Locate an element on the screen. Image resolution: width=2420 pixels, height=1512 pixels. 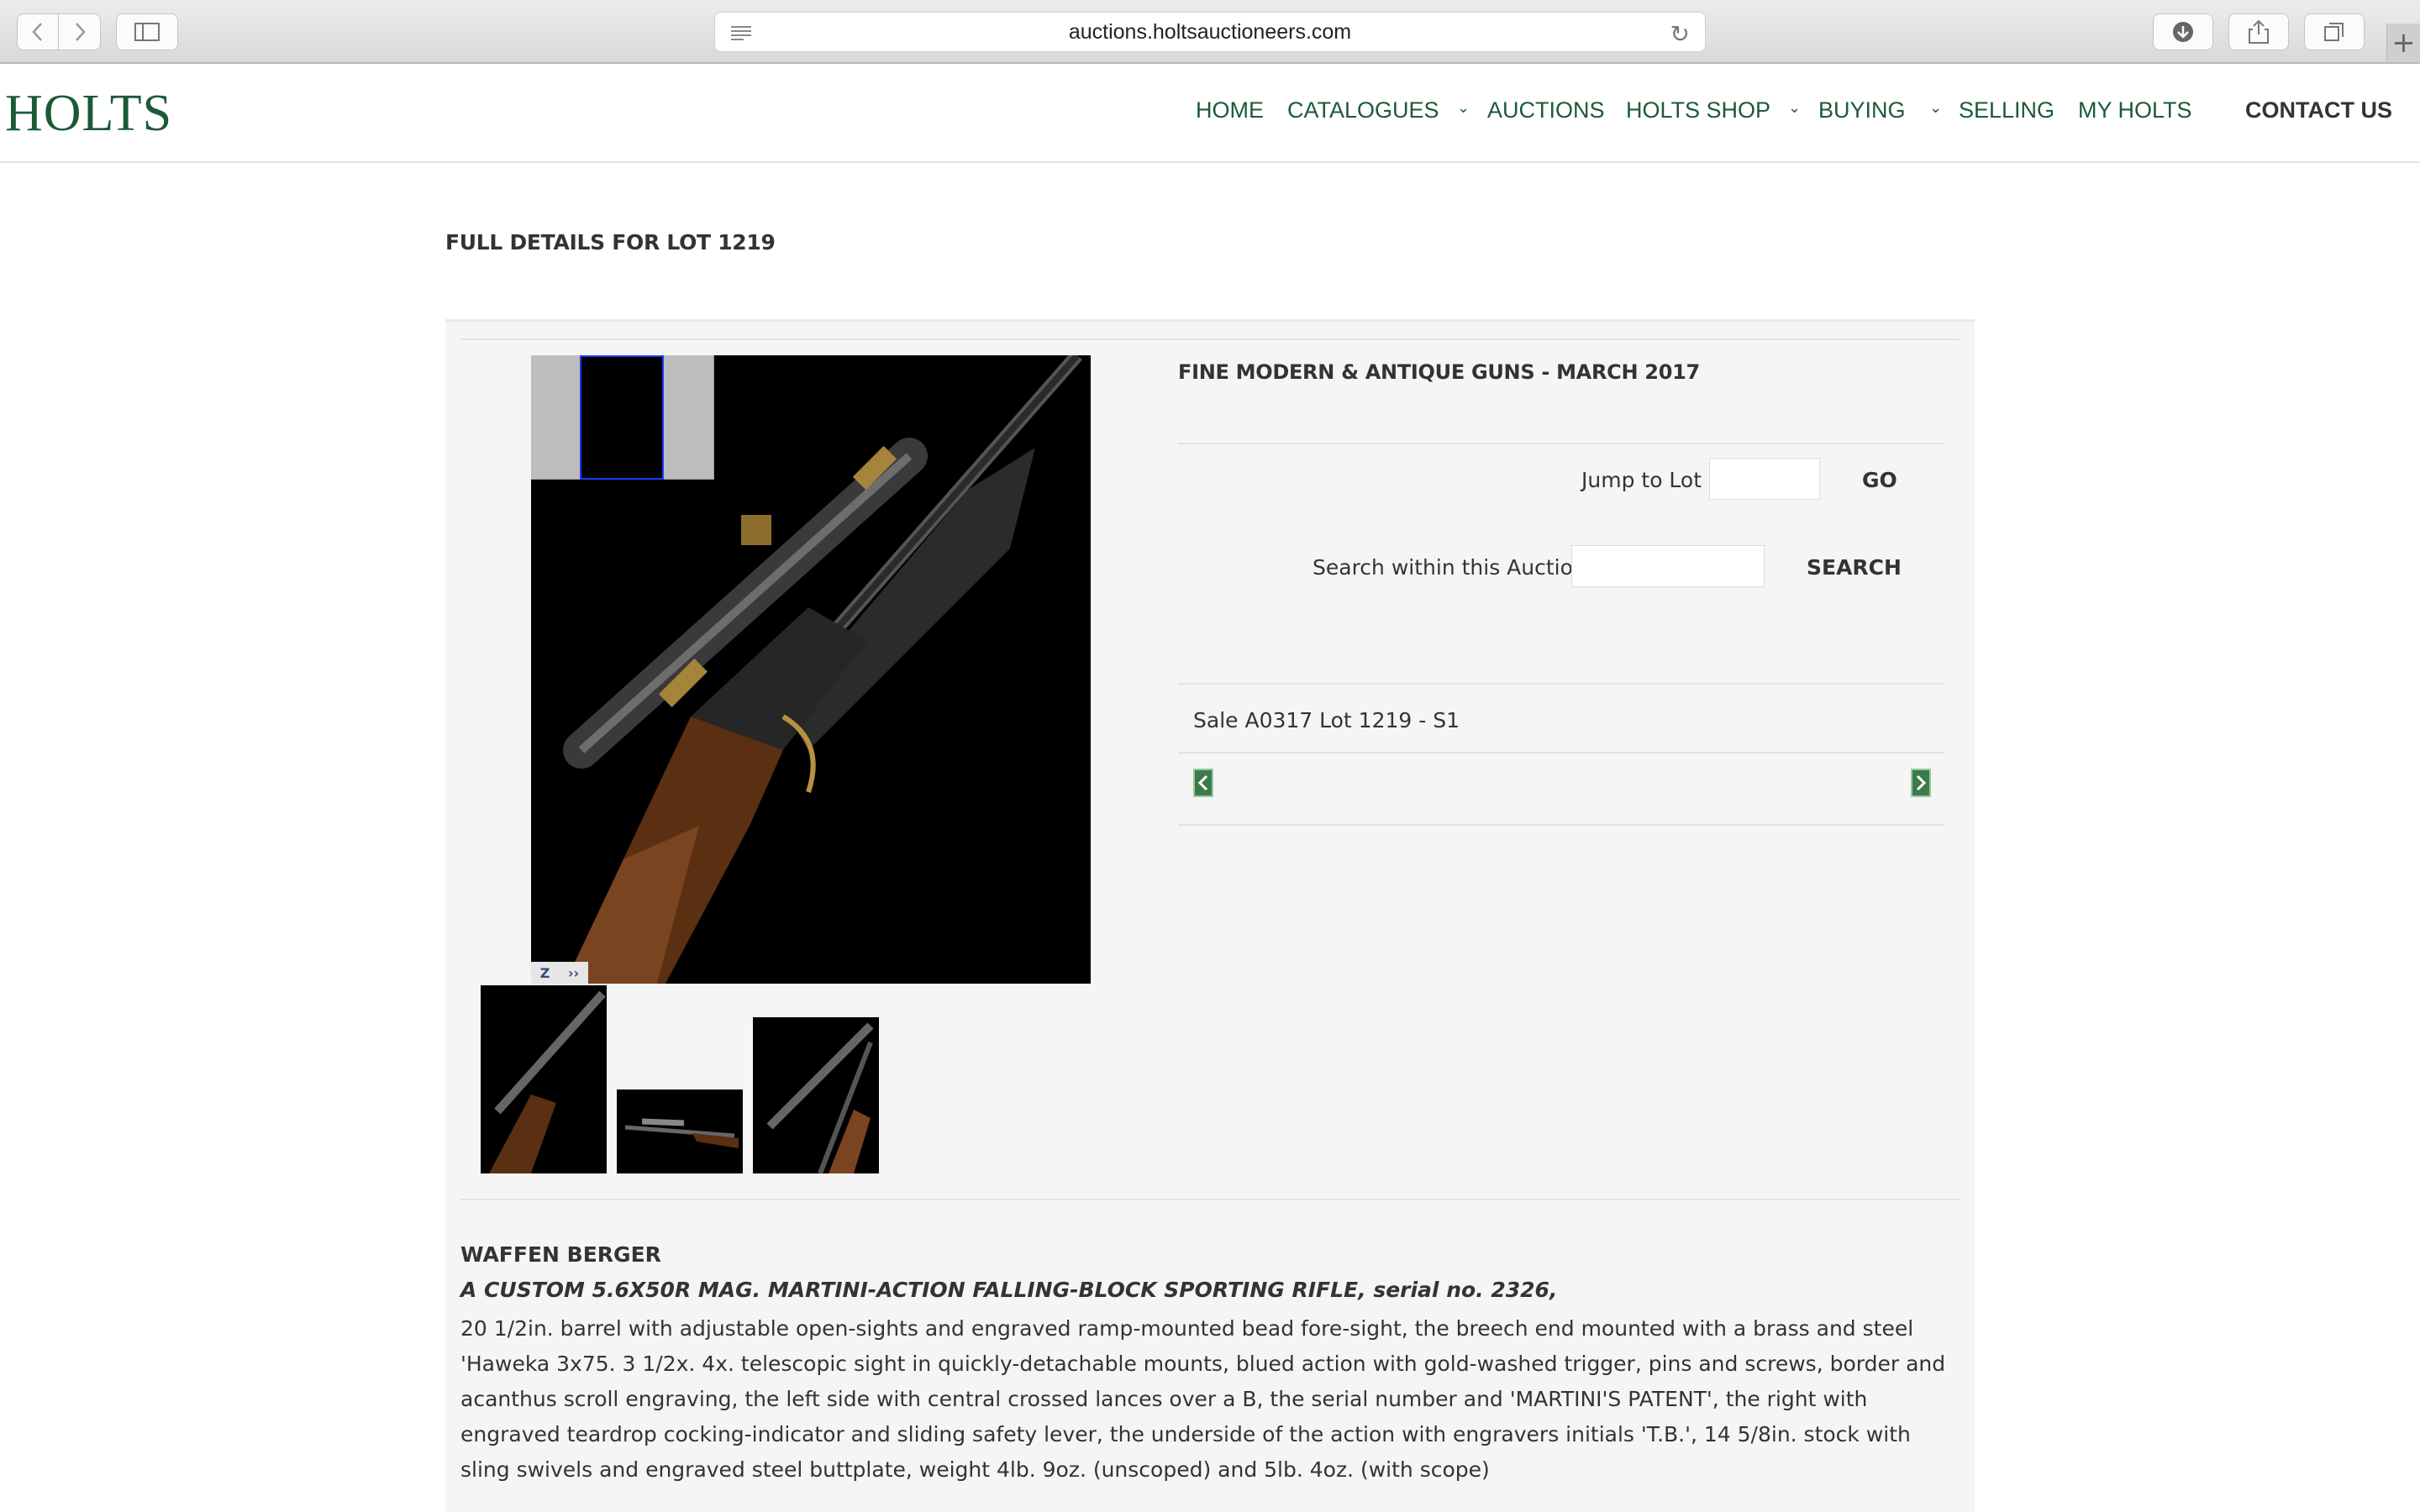
go-button: GO is located at coordinates (1879, 480).